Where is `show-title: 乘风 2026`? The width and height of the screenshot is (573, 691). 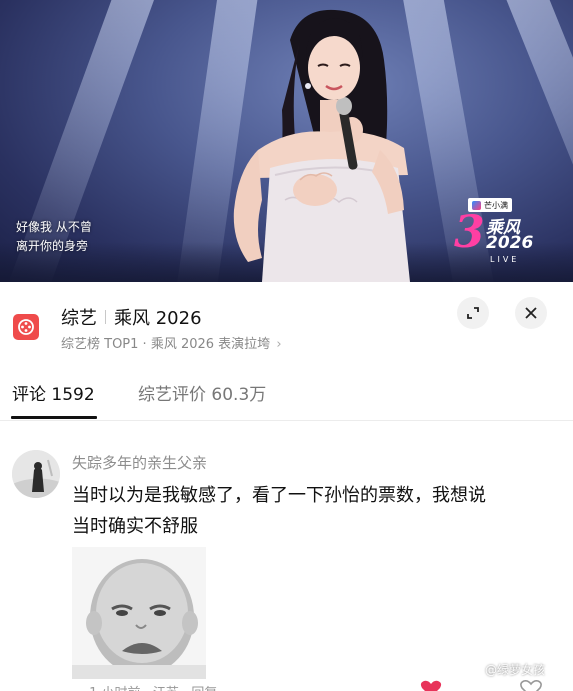 show-title: 乘风 2026 is located at coordinates (158, 318).